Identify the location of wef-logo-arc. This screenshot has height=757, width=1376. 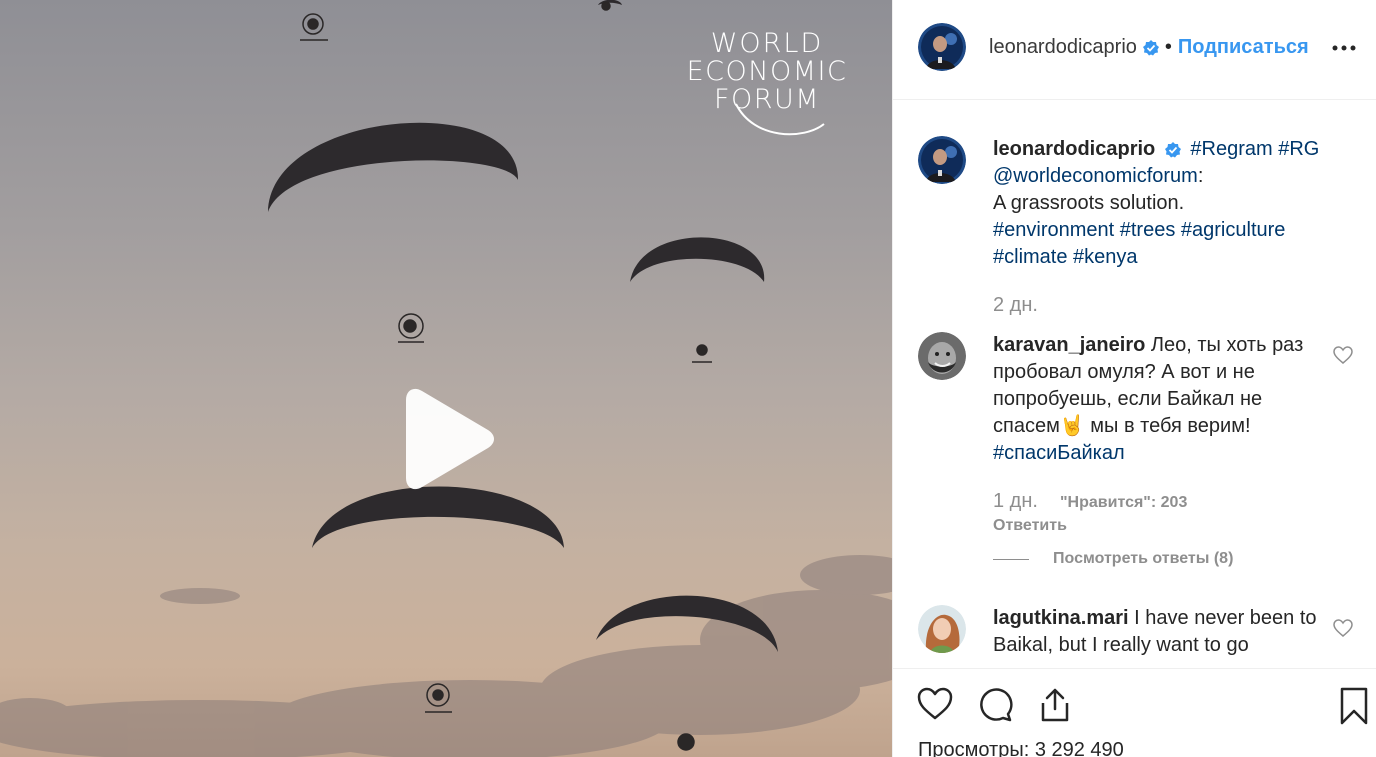
(780, 119).